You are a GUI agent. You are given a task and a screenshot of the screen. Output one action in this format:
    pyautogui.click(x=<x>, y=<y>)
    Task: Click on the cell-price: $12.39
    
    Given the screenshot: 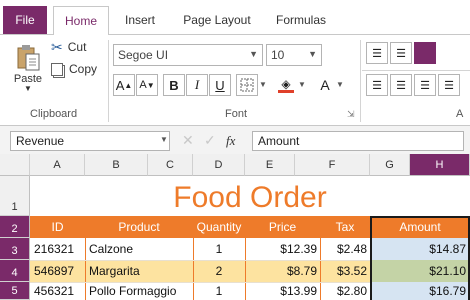 What is the action you would take?
    pyautogui.click(x=281, y=249)
    